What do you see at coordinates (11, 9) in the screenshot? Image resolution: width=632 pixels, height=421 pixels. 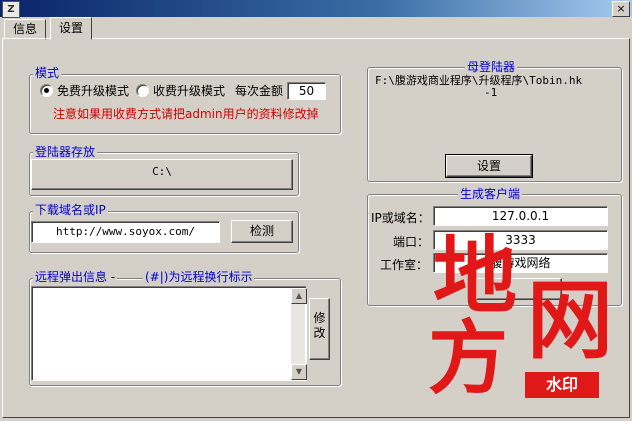 I see `app-icon: Z` at bounding box center [11, 9].